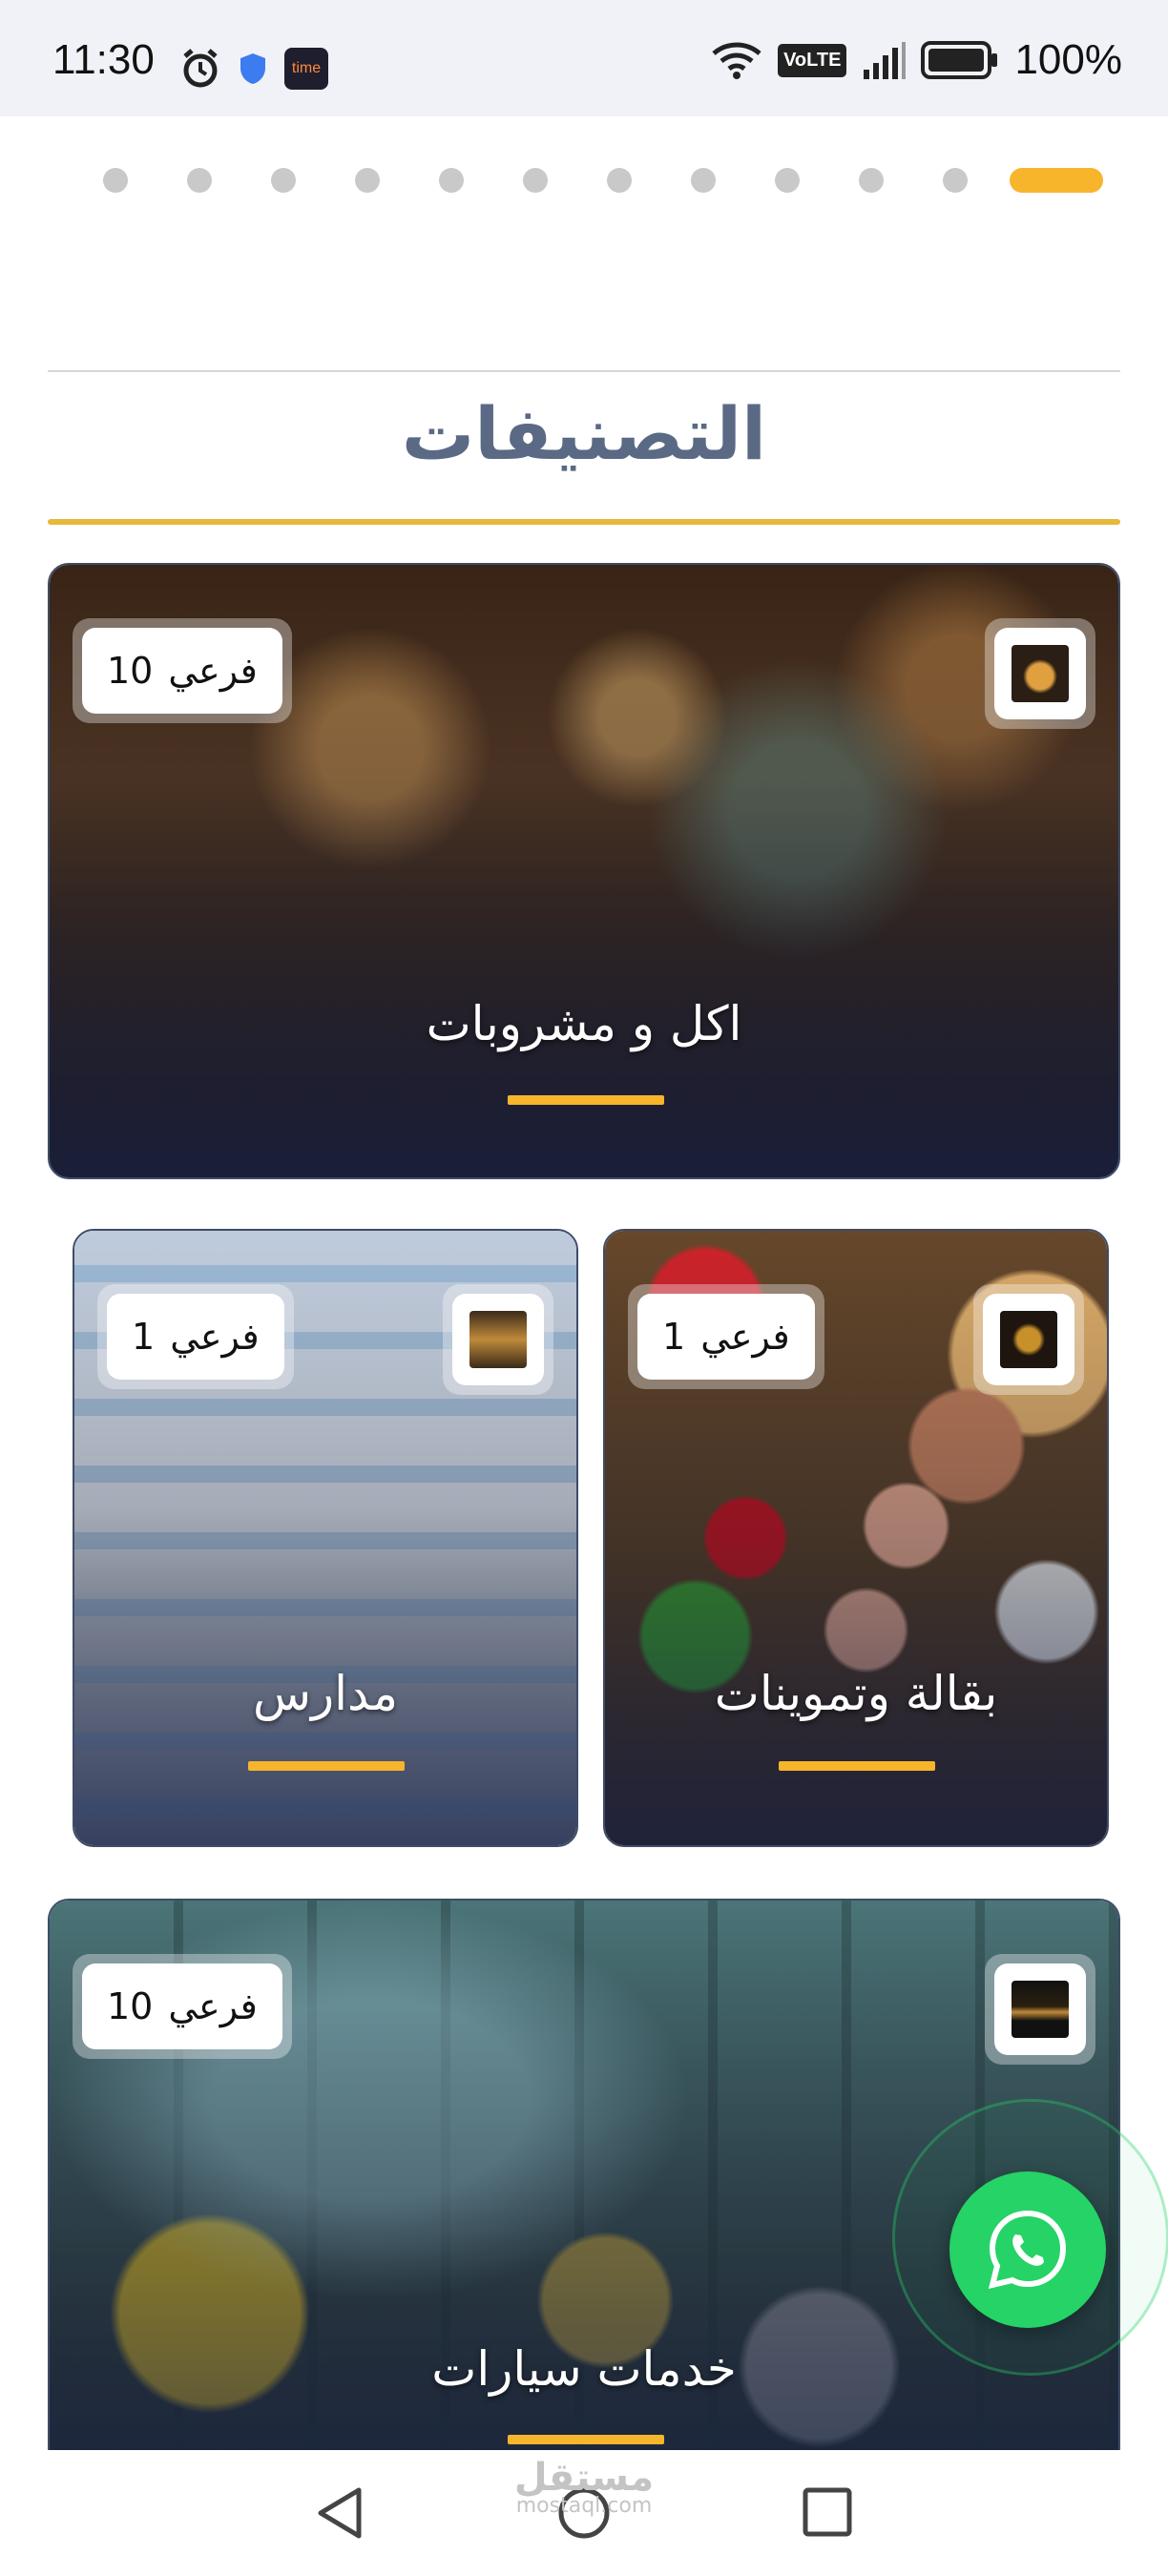 This screenshot has height=2576, width=1168. I want to click on time-app-icon: time, so click(306, 69).